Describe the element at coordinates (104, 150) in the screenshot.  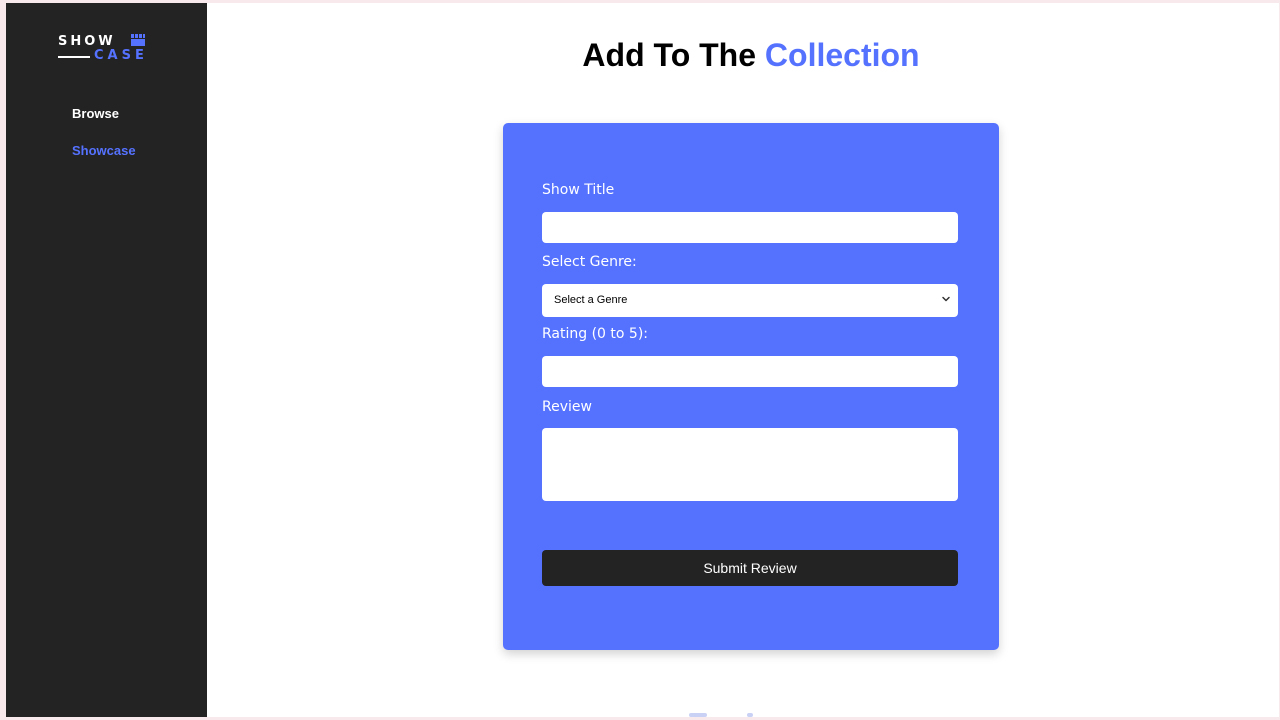
I see `sidebar-item-showcase: Showcase` at that location.